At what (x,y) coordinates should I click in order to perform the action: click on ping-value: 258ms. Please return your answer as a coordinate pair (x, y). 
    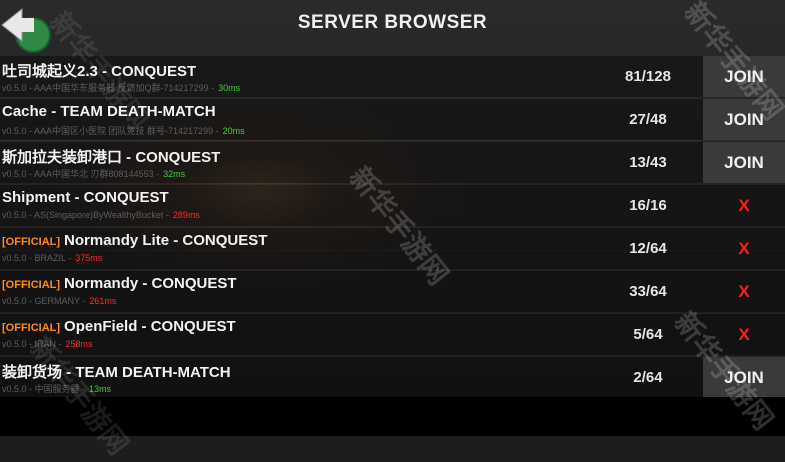
    Looking at the image, I should click on (79, 344).